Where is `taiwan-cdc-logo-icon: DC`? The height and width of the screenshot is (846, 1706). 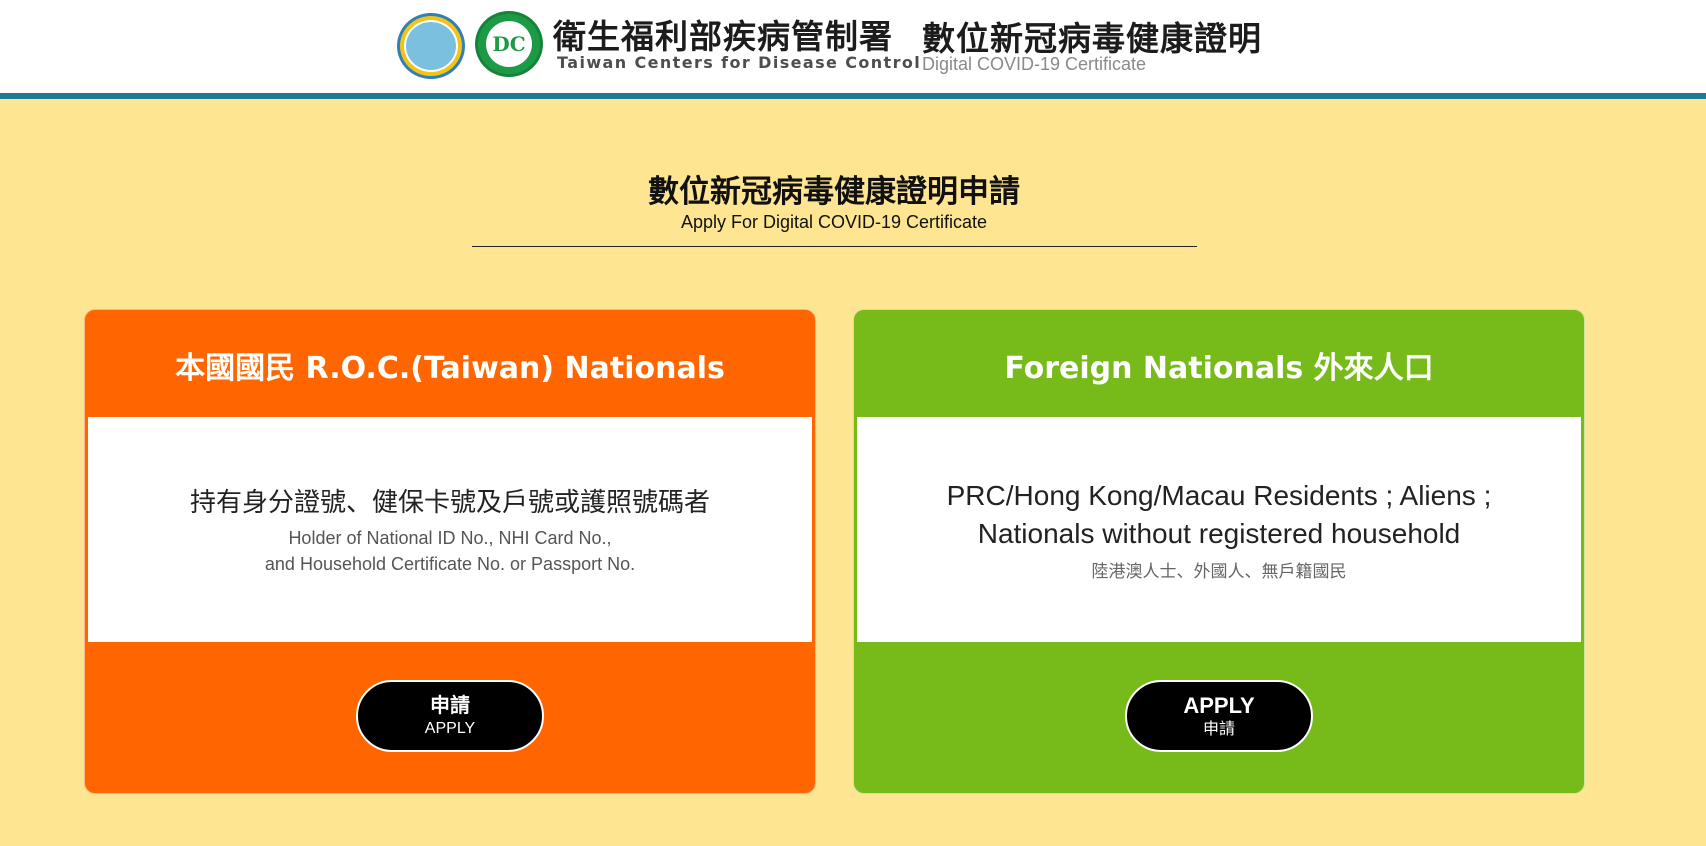
taiwan-cdc-logo-icon: DC is located at coordinates (509, 44).